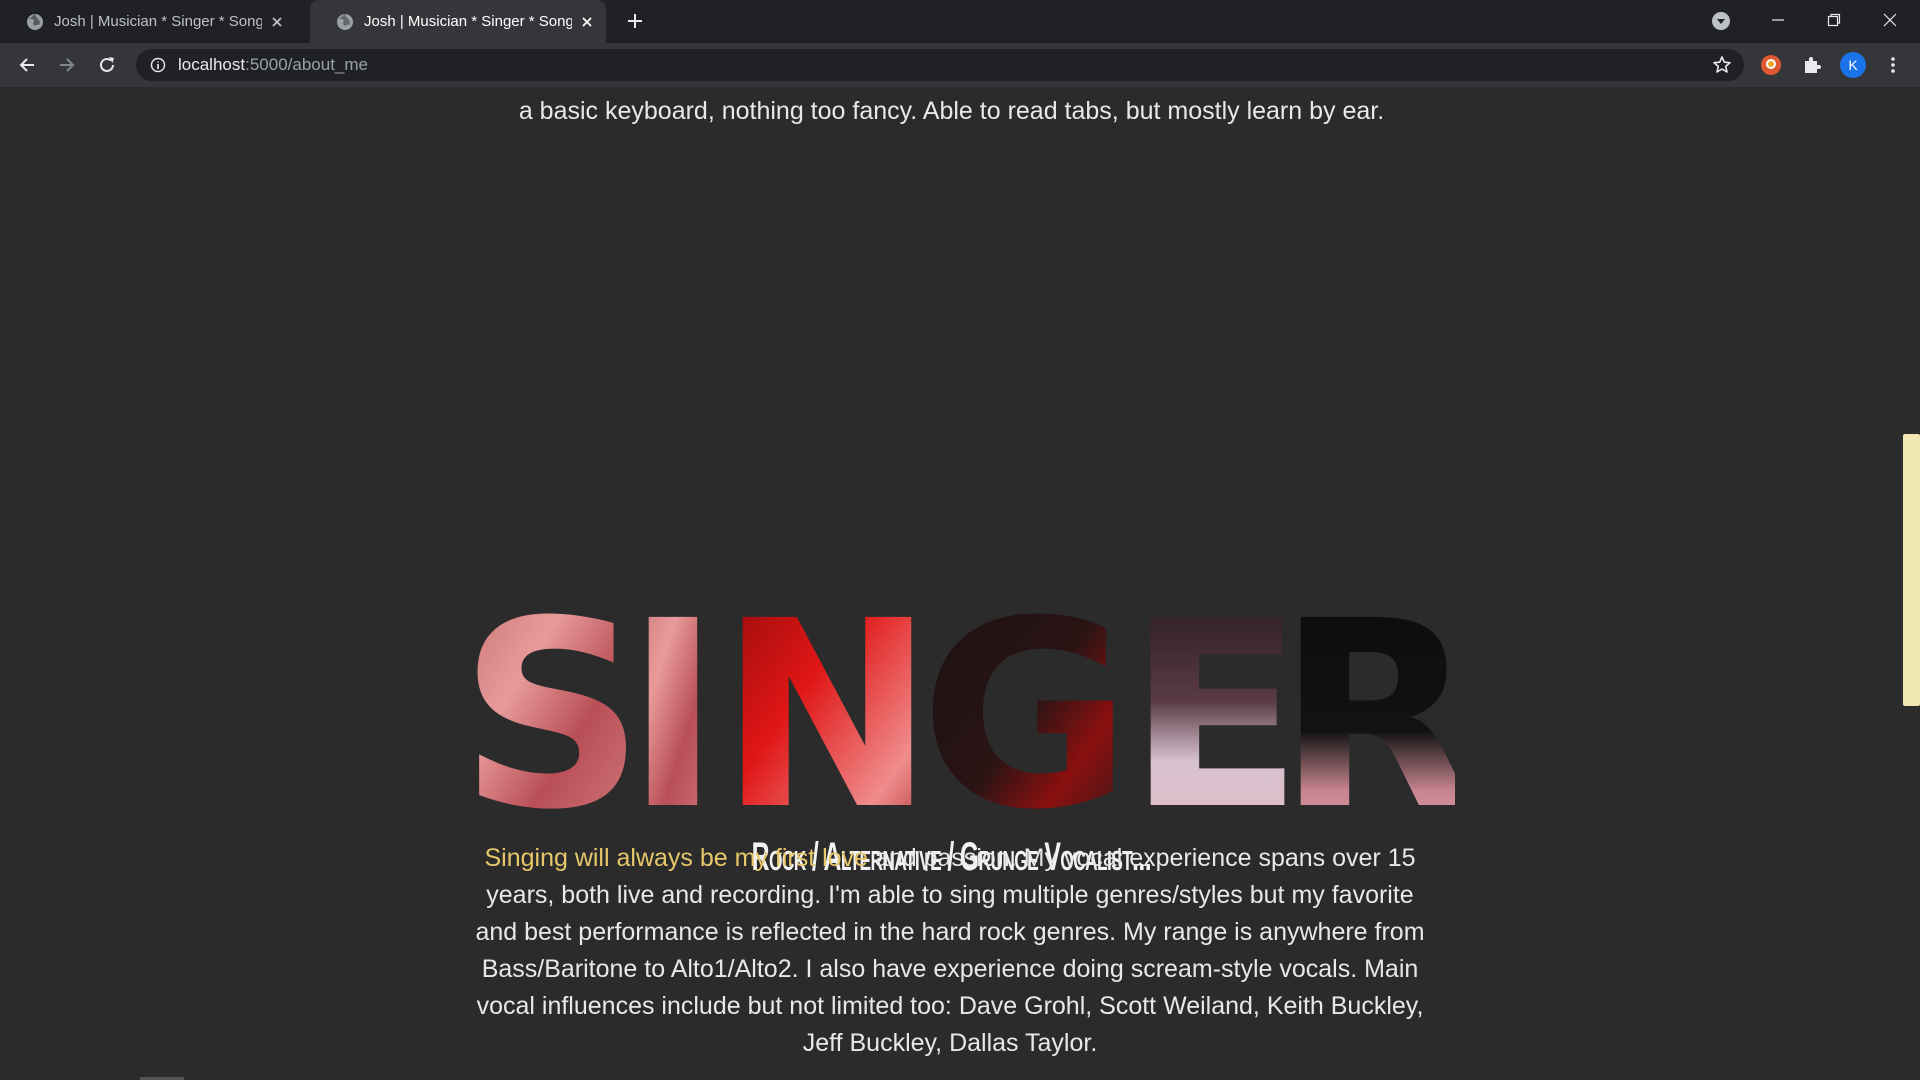  I want to click on browser-tab-active: Josh | Musician * Singer * Songwriter, so click(458, 21).